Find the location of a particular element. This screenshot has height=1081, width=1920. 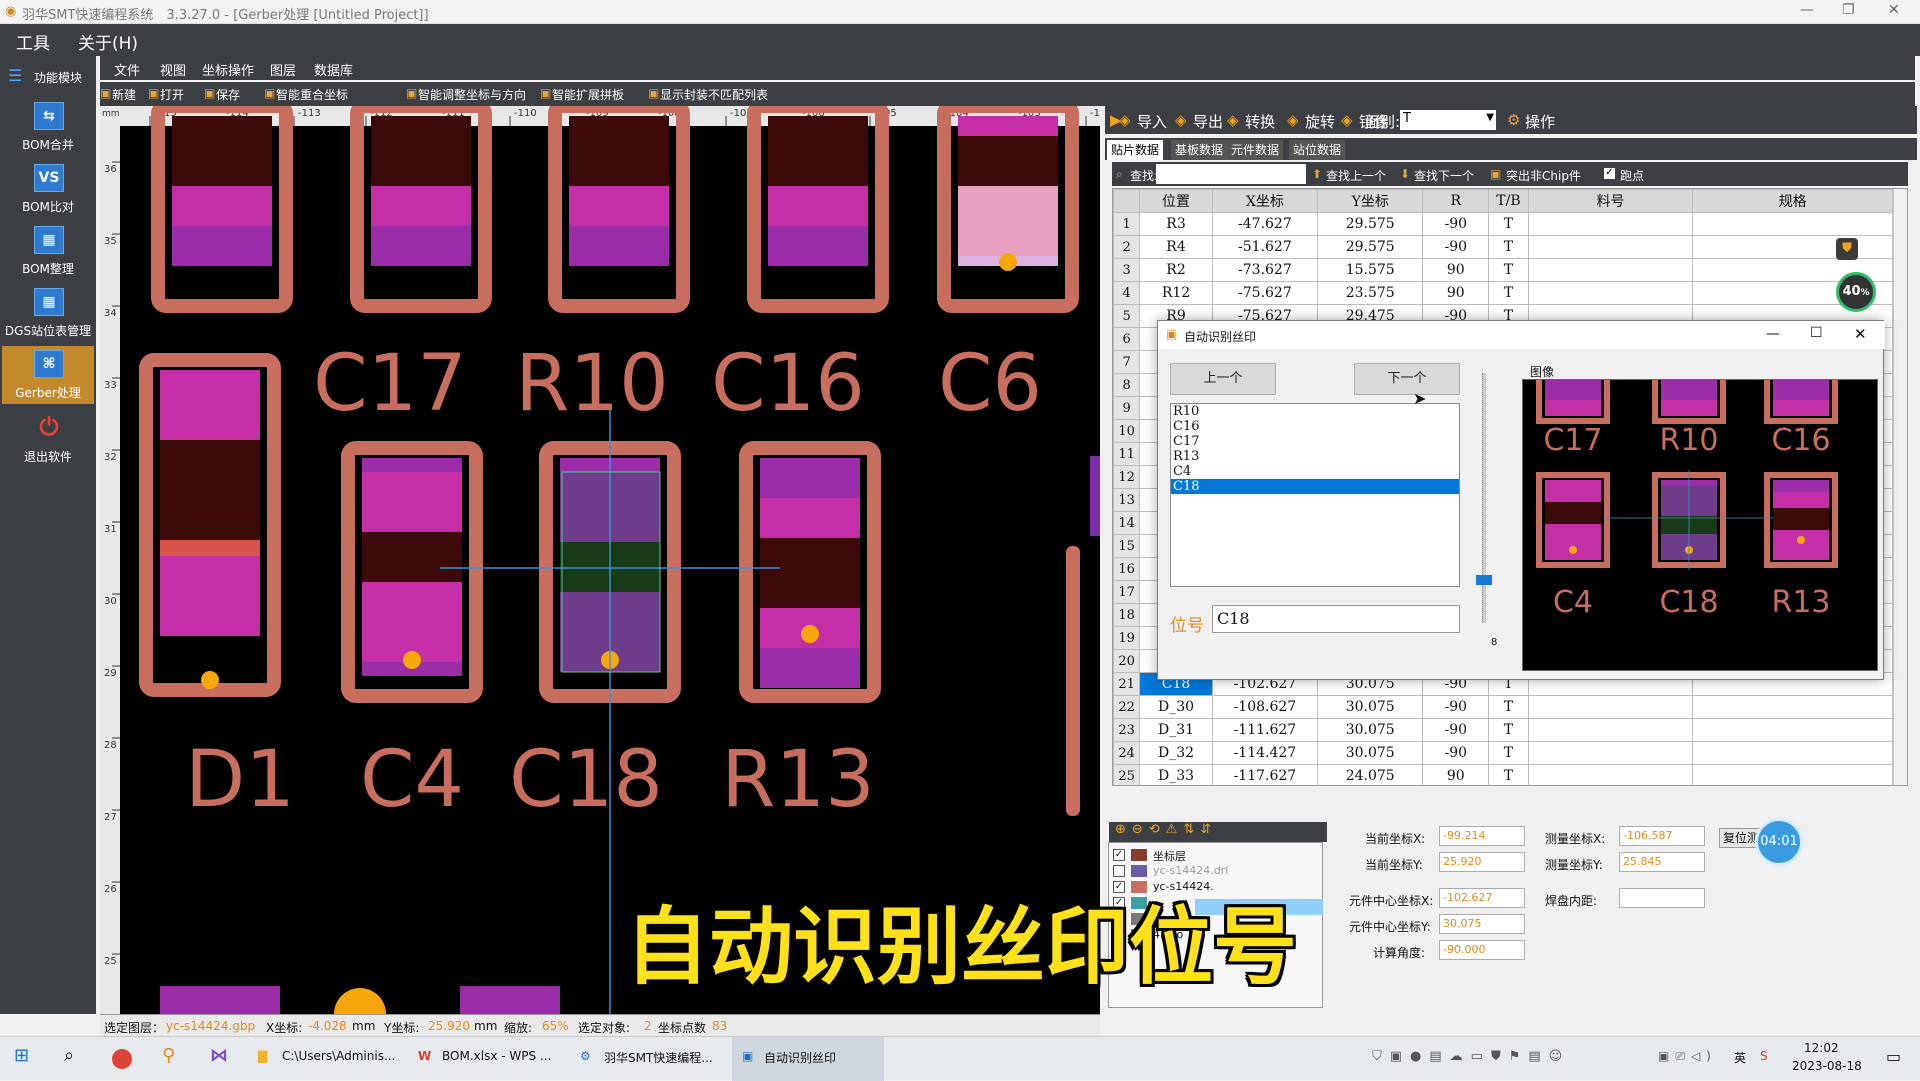

list-item: C17 is located at coordinates (1315, 441).